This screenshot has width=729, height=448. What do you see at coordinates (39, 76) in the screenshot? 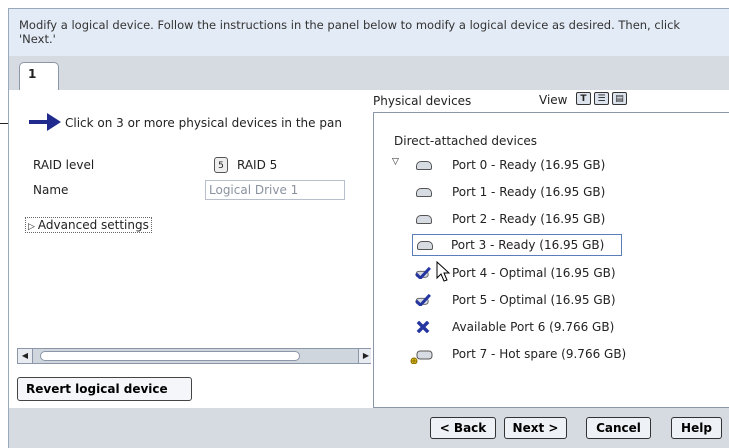
I see `tab-1: 1` at bounding box center [39, 76].